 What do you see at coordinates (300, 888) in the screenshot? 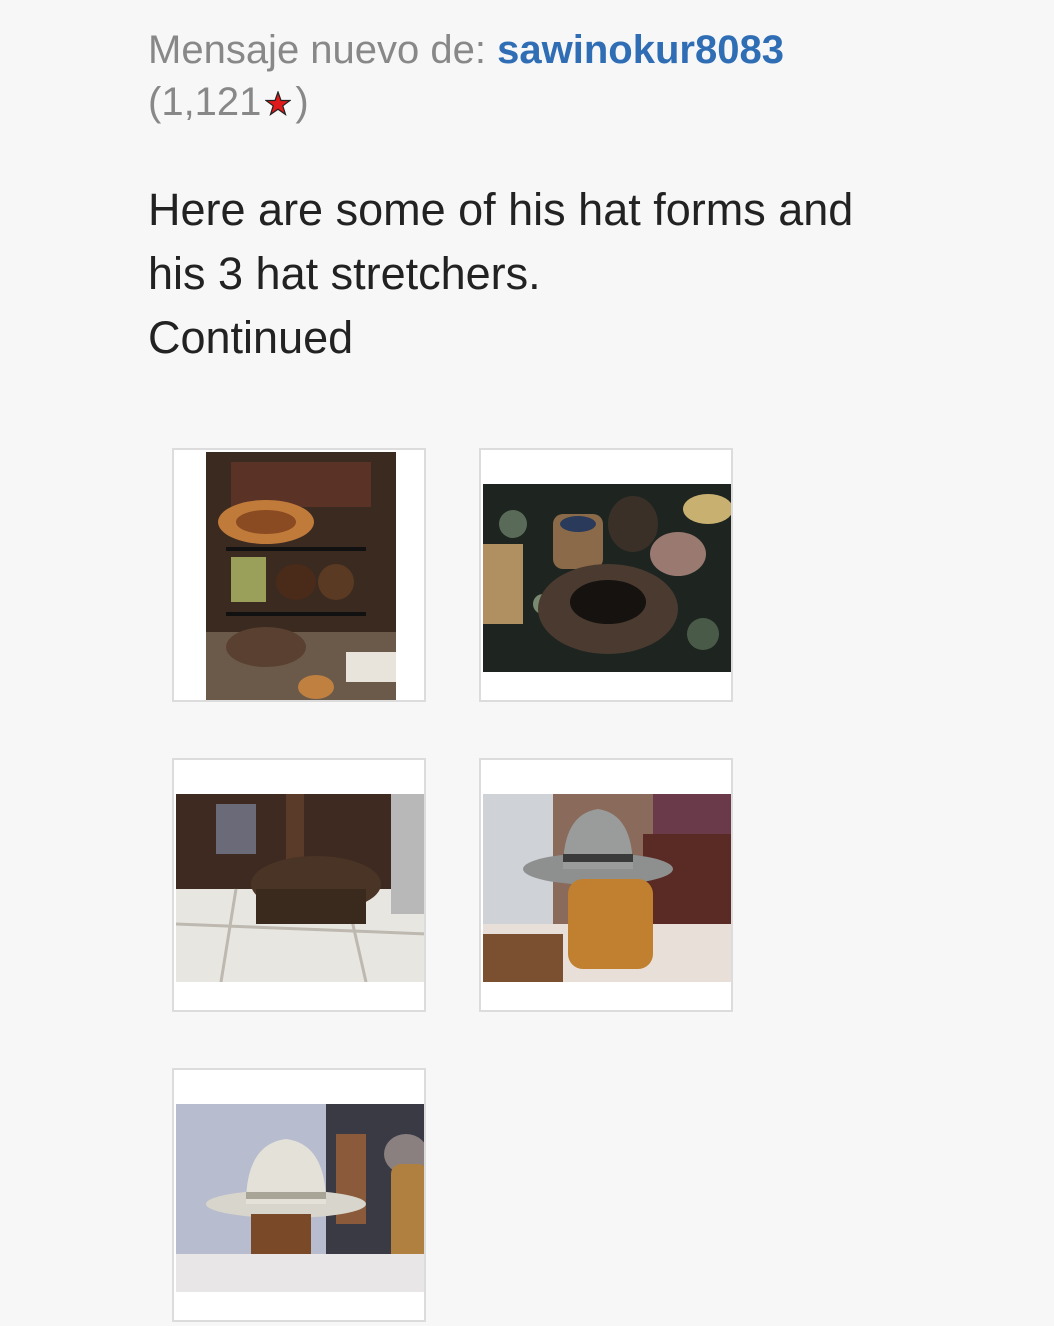
I see `photo-hat-stretcher-on-tile-icon` at bounding box center [300, 888].